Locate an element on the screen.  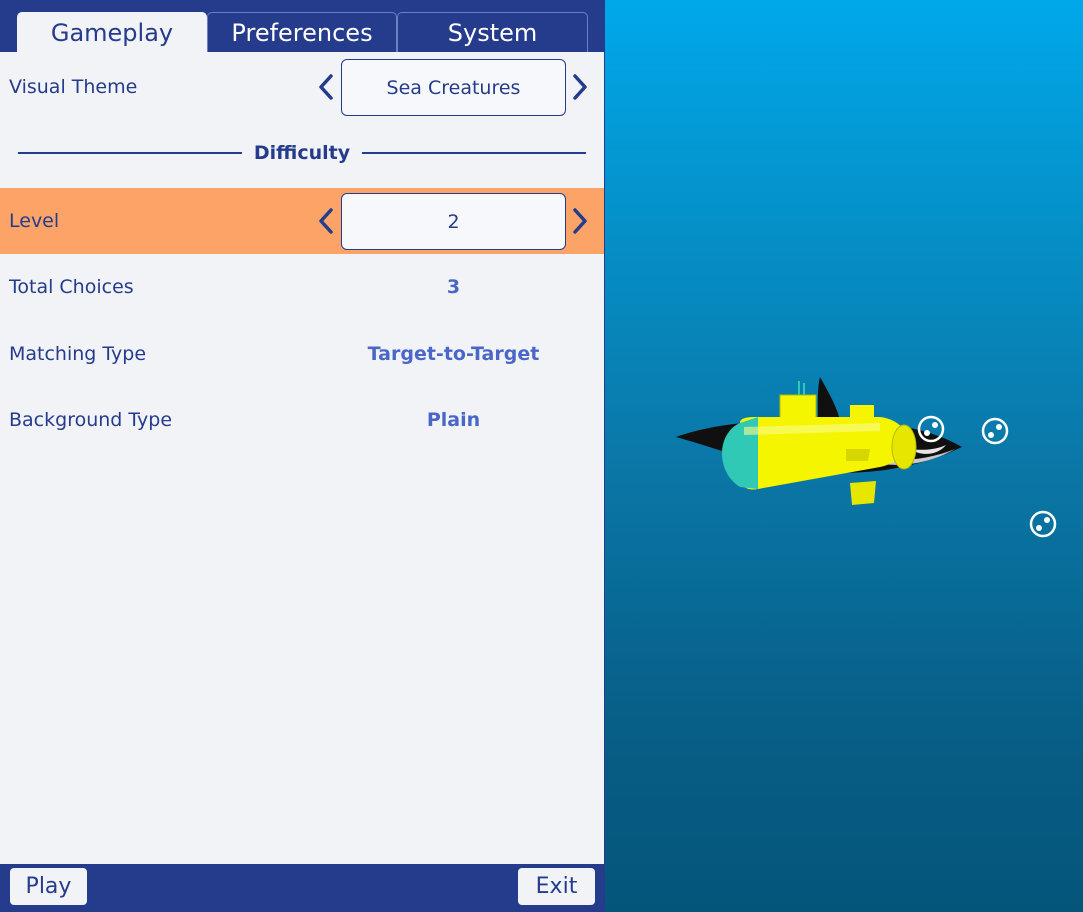
background-type-value: Plain is located at coordinates (453, 420).